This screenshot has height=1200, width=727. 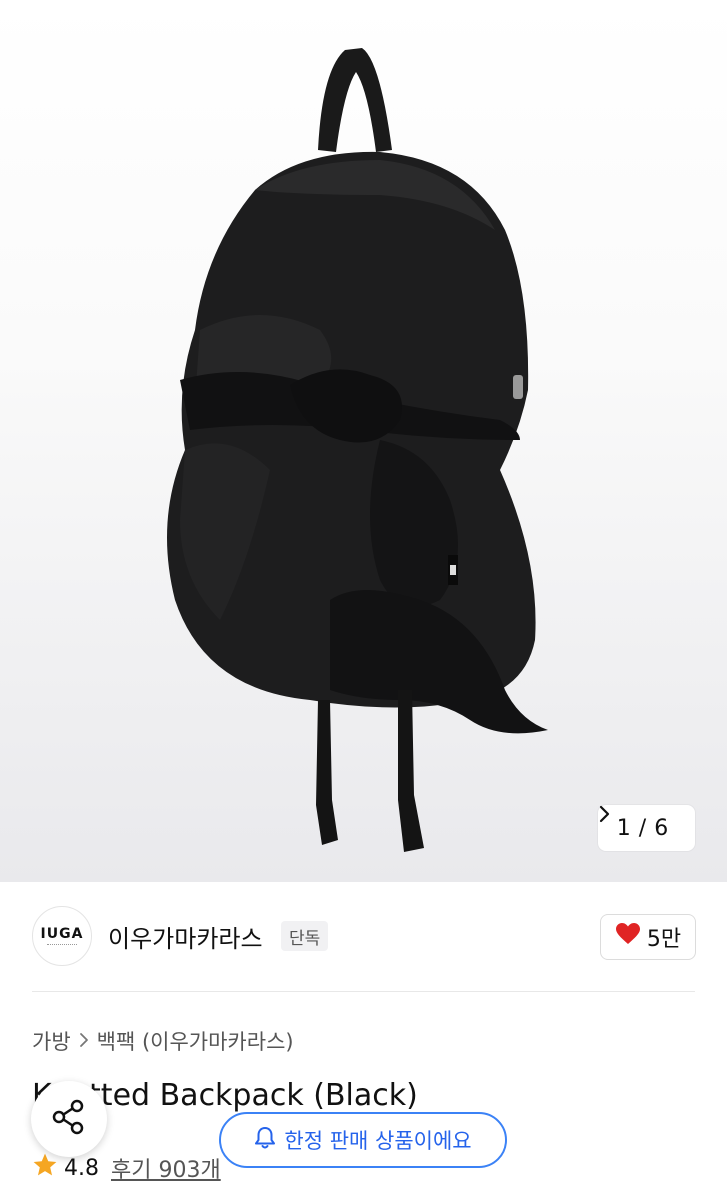 I want to click on rating-row: 4.8 후기 903개, so click(x=126, y=1168).